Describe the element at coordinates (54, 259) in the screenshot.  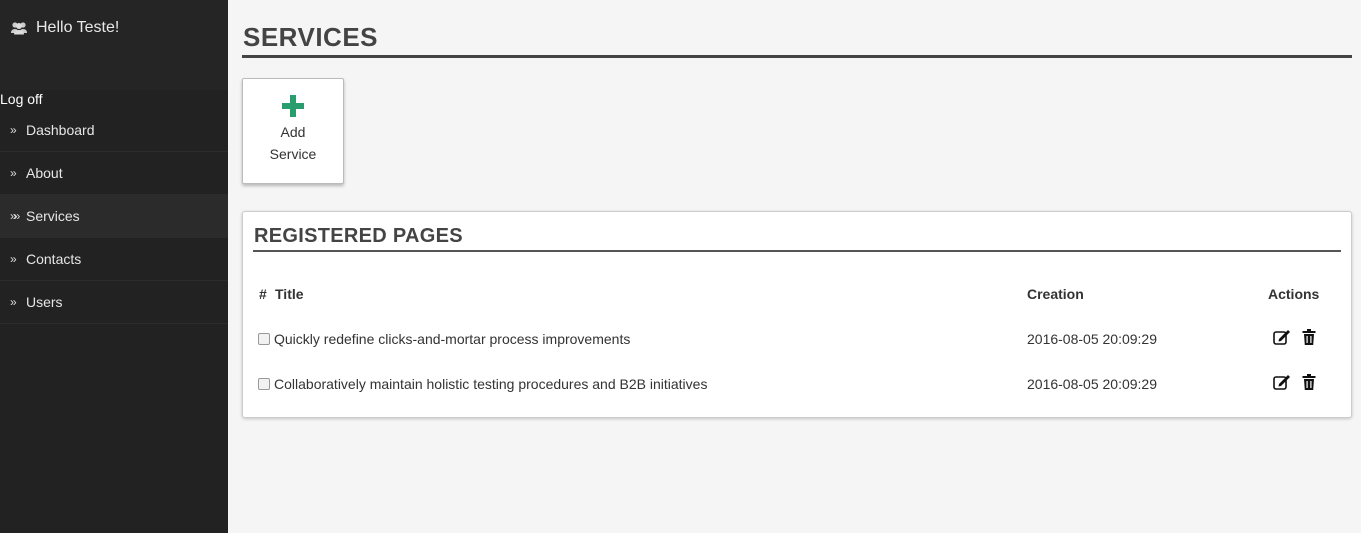
I see `sidebar-item-label: Contacts` at that location.